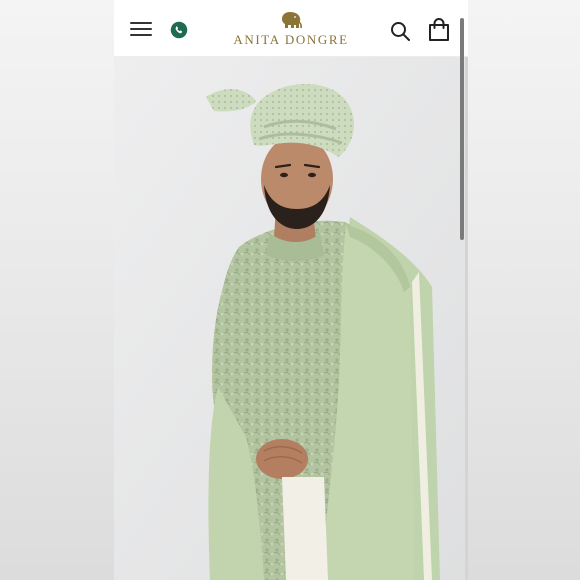 Image resolution: width=580 pixels, height=580 pixels. I want to click on site-header: ANITA DONGRE, so click(291, 28).